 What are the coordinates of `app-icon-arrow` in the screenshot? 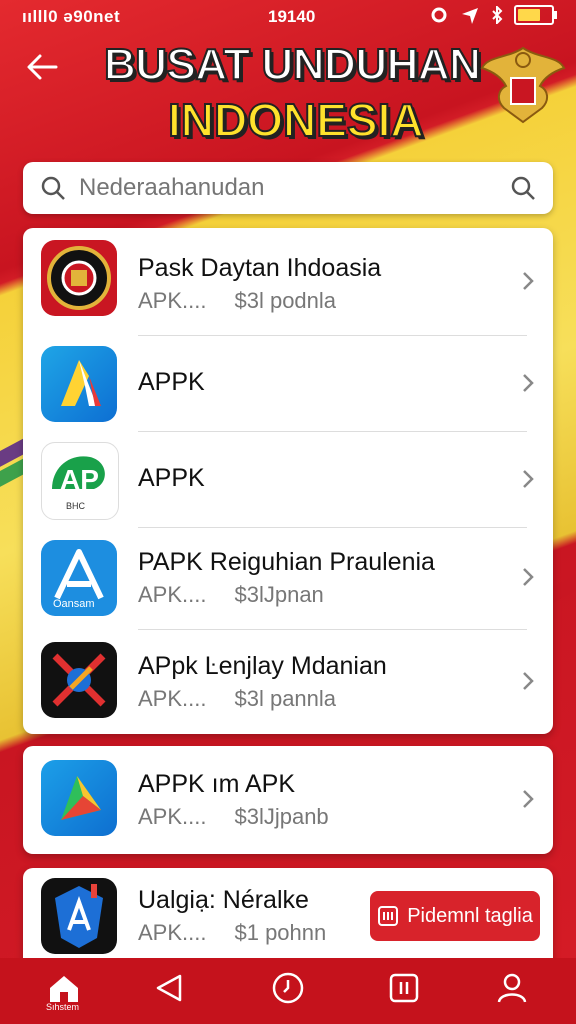 It's located at (79, 384).